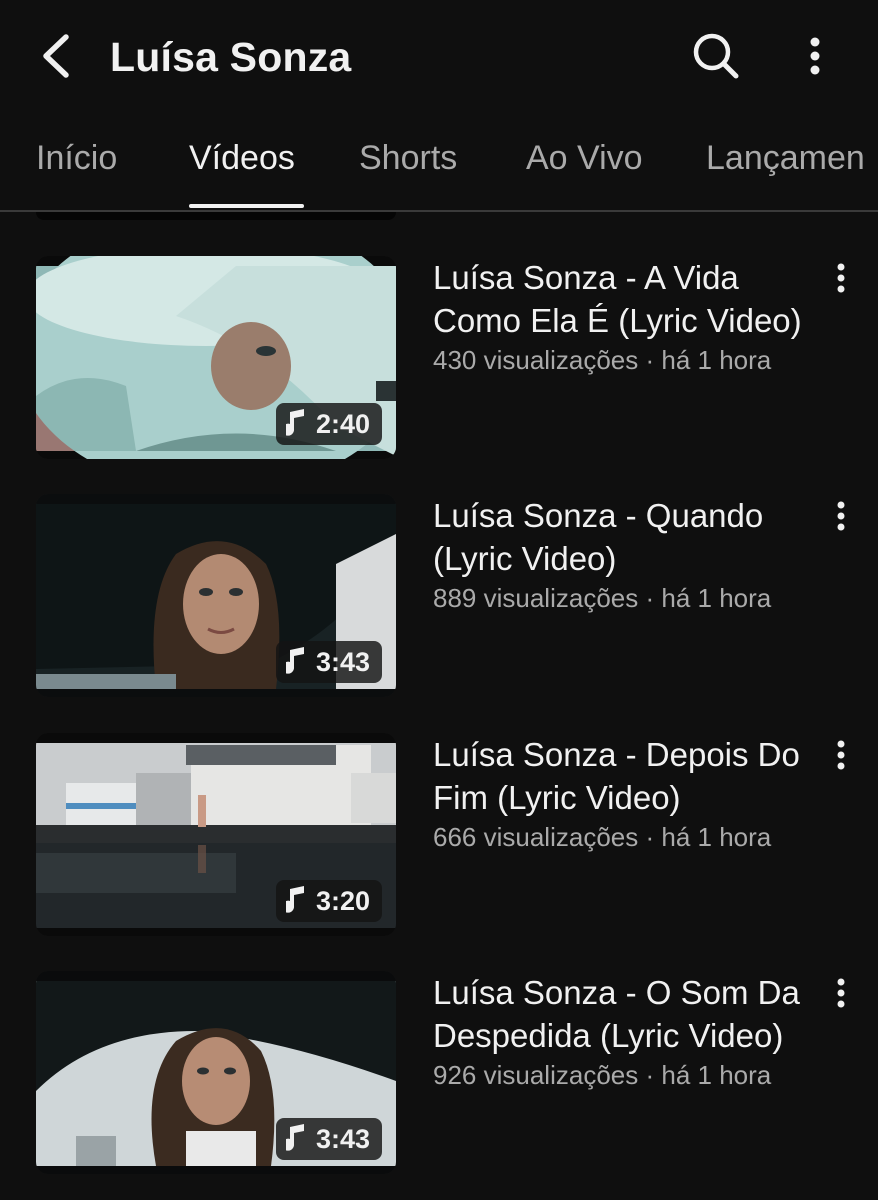 Image resolution: width=878 pixels, height=1200 pixels. Describe the element at coordinates (231, 57) in the screenshot. I see `channel-title: Luísa Sonza` at that location.